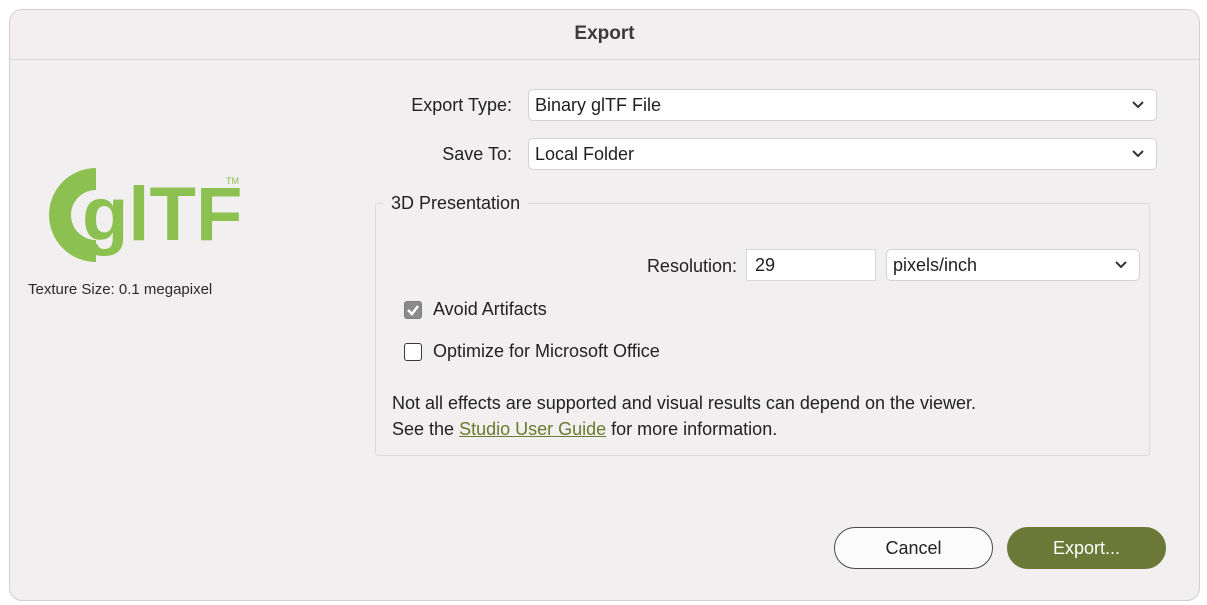 Image resolution: width=1207 pixels, height=605 pixels. What do you see at coordinates (490, 309) in the screenshot?
I see `avoid-artifacts-label: Avoid Artifacts` at bounding box center [490, 309].